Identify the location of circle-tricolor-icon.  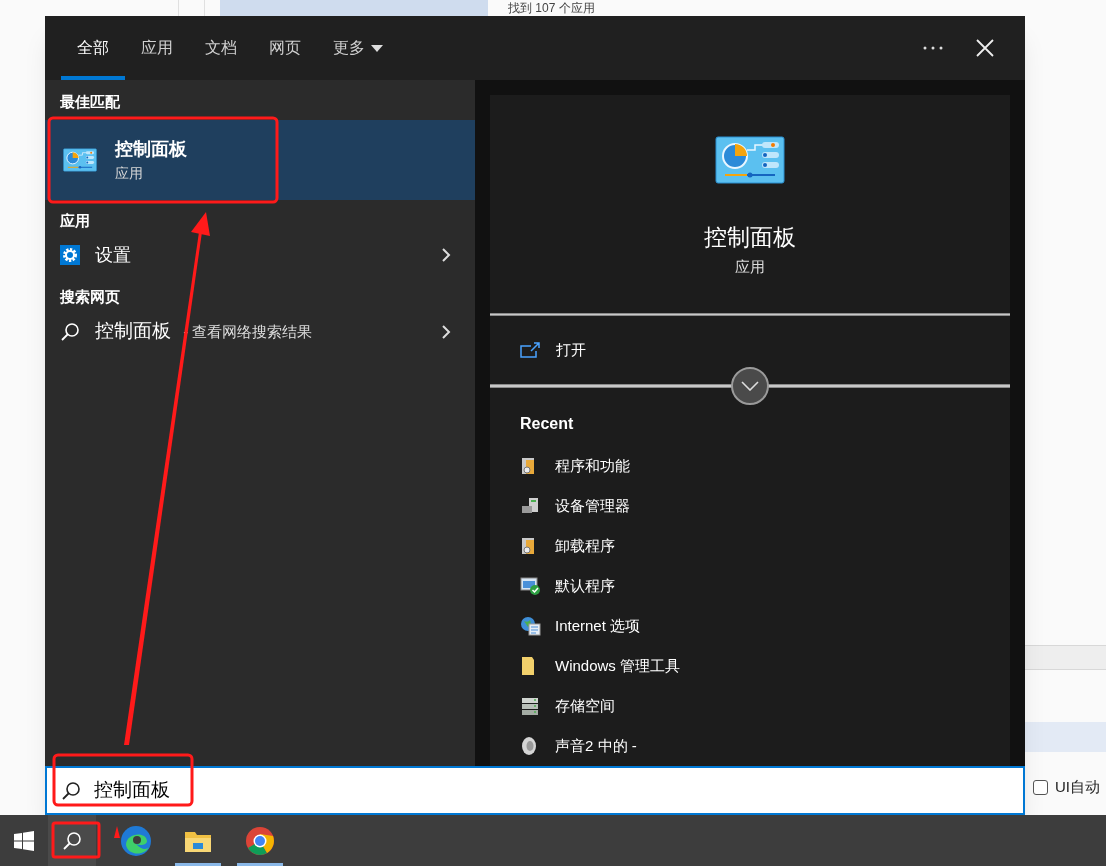
(260, 840).